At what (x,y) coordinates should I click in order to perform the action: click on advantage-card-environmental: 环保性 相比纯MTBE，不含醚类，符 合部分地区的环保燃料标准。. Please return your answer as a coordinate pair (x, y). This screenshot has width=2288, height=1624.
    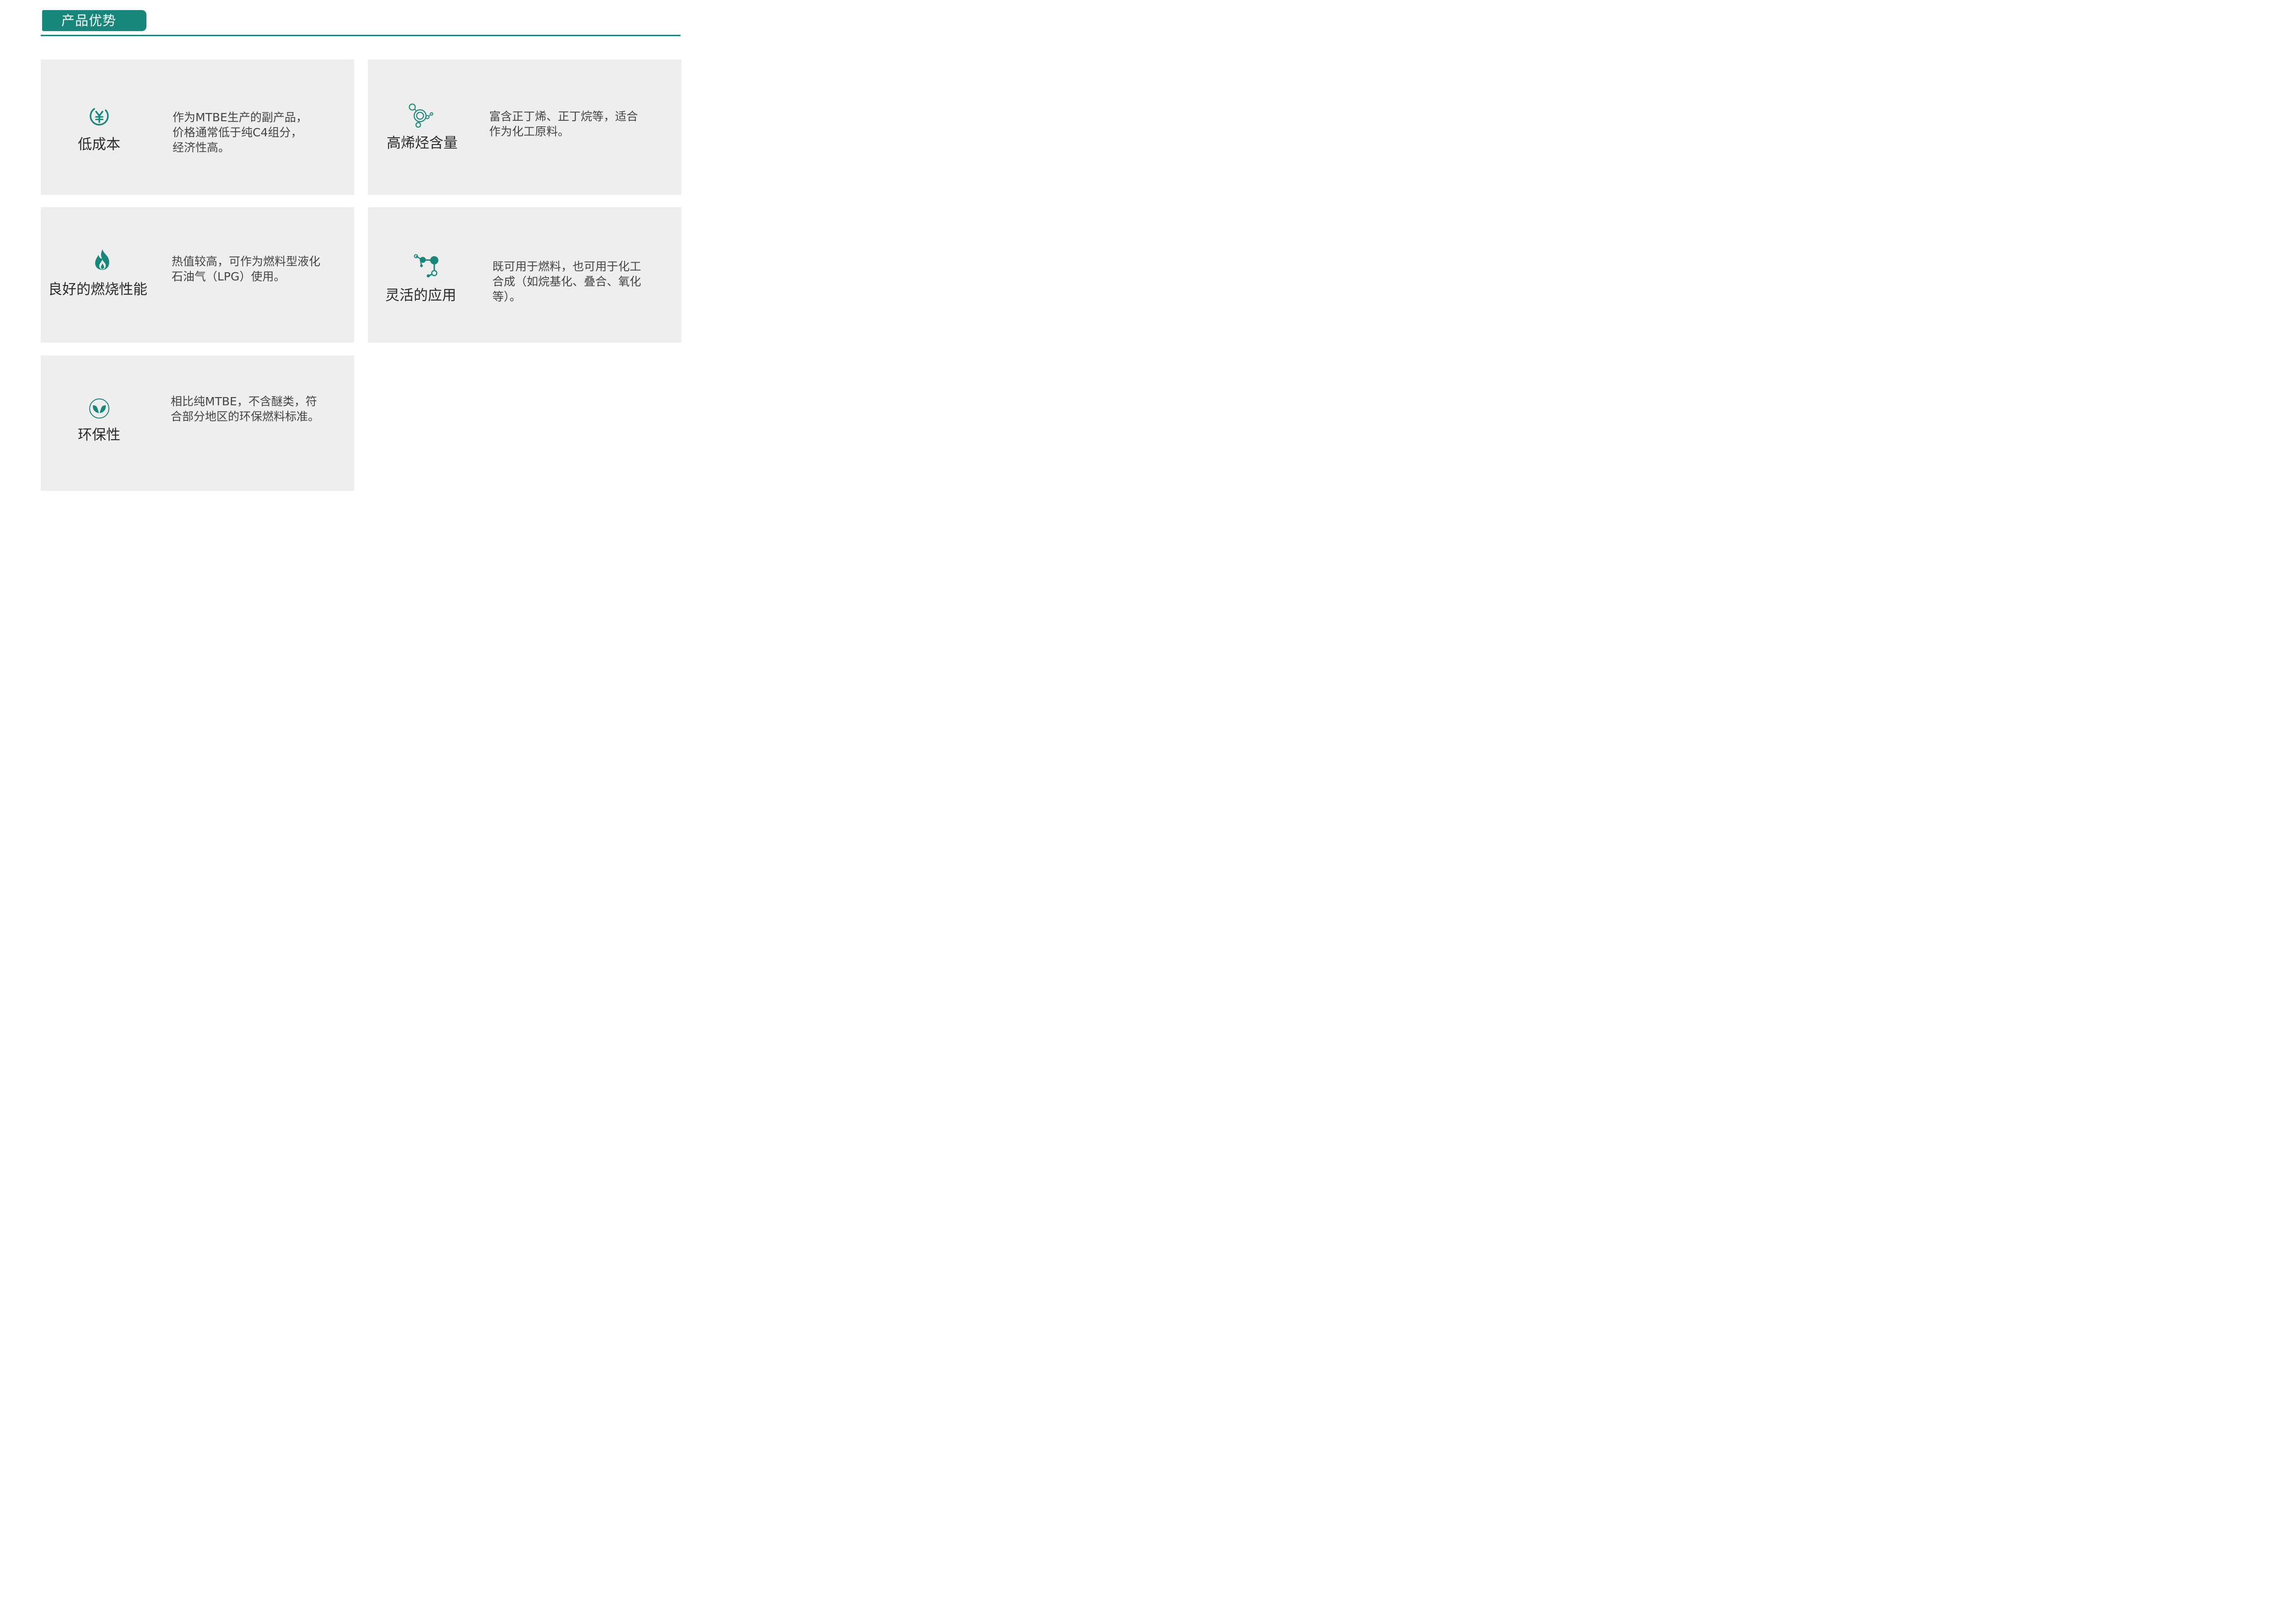
    Looking at the image, I should click on (197, 423).